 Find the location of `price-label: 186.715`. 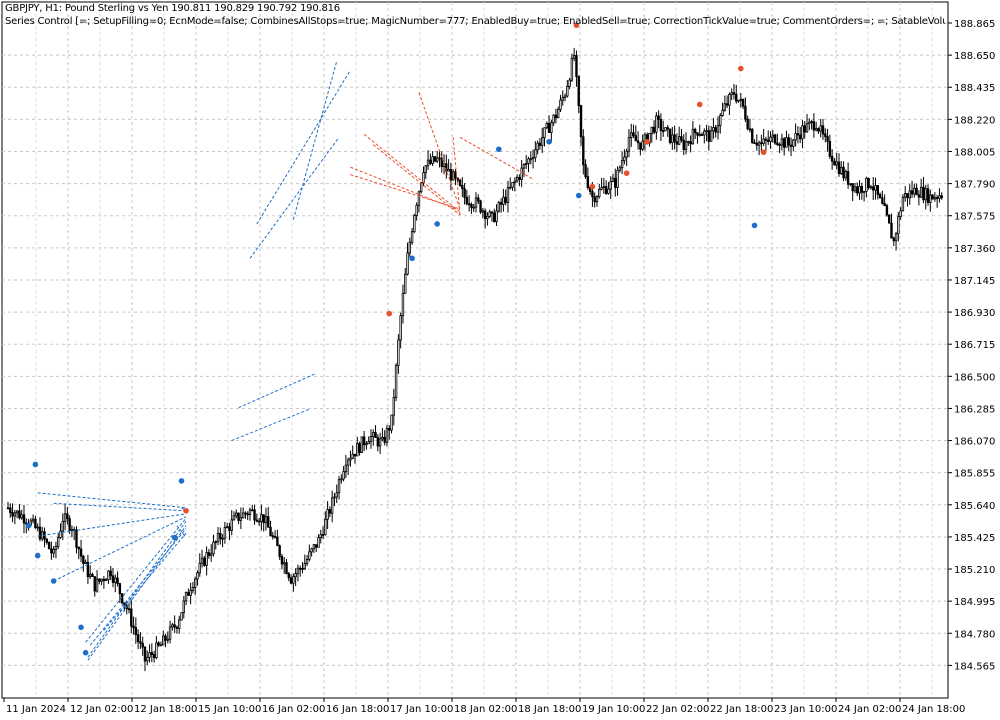

price-label: 186.715 is located at coordinates (974, 345).